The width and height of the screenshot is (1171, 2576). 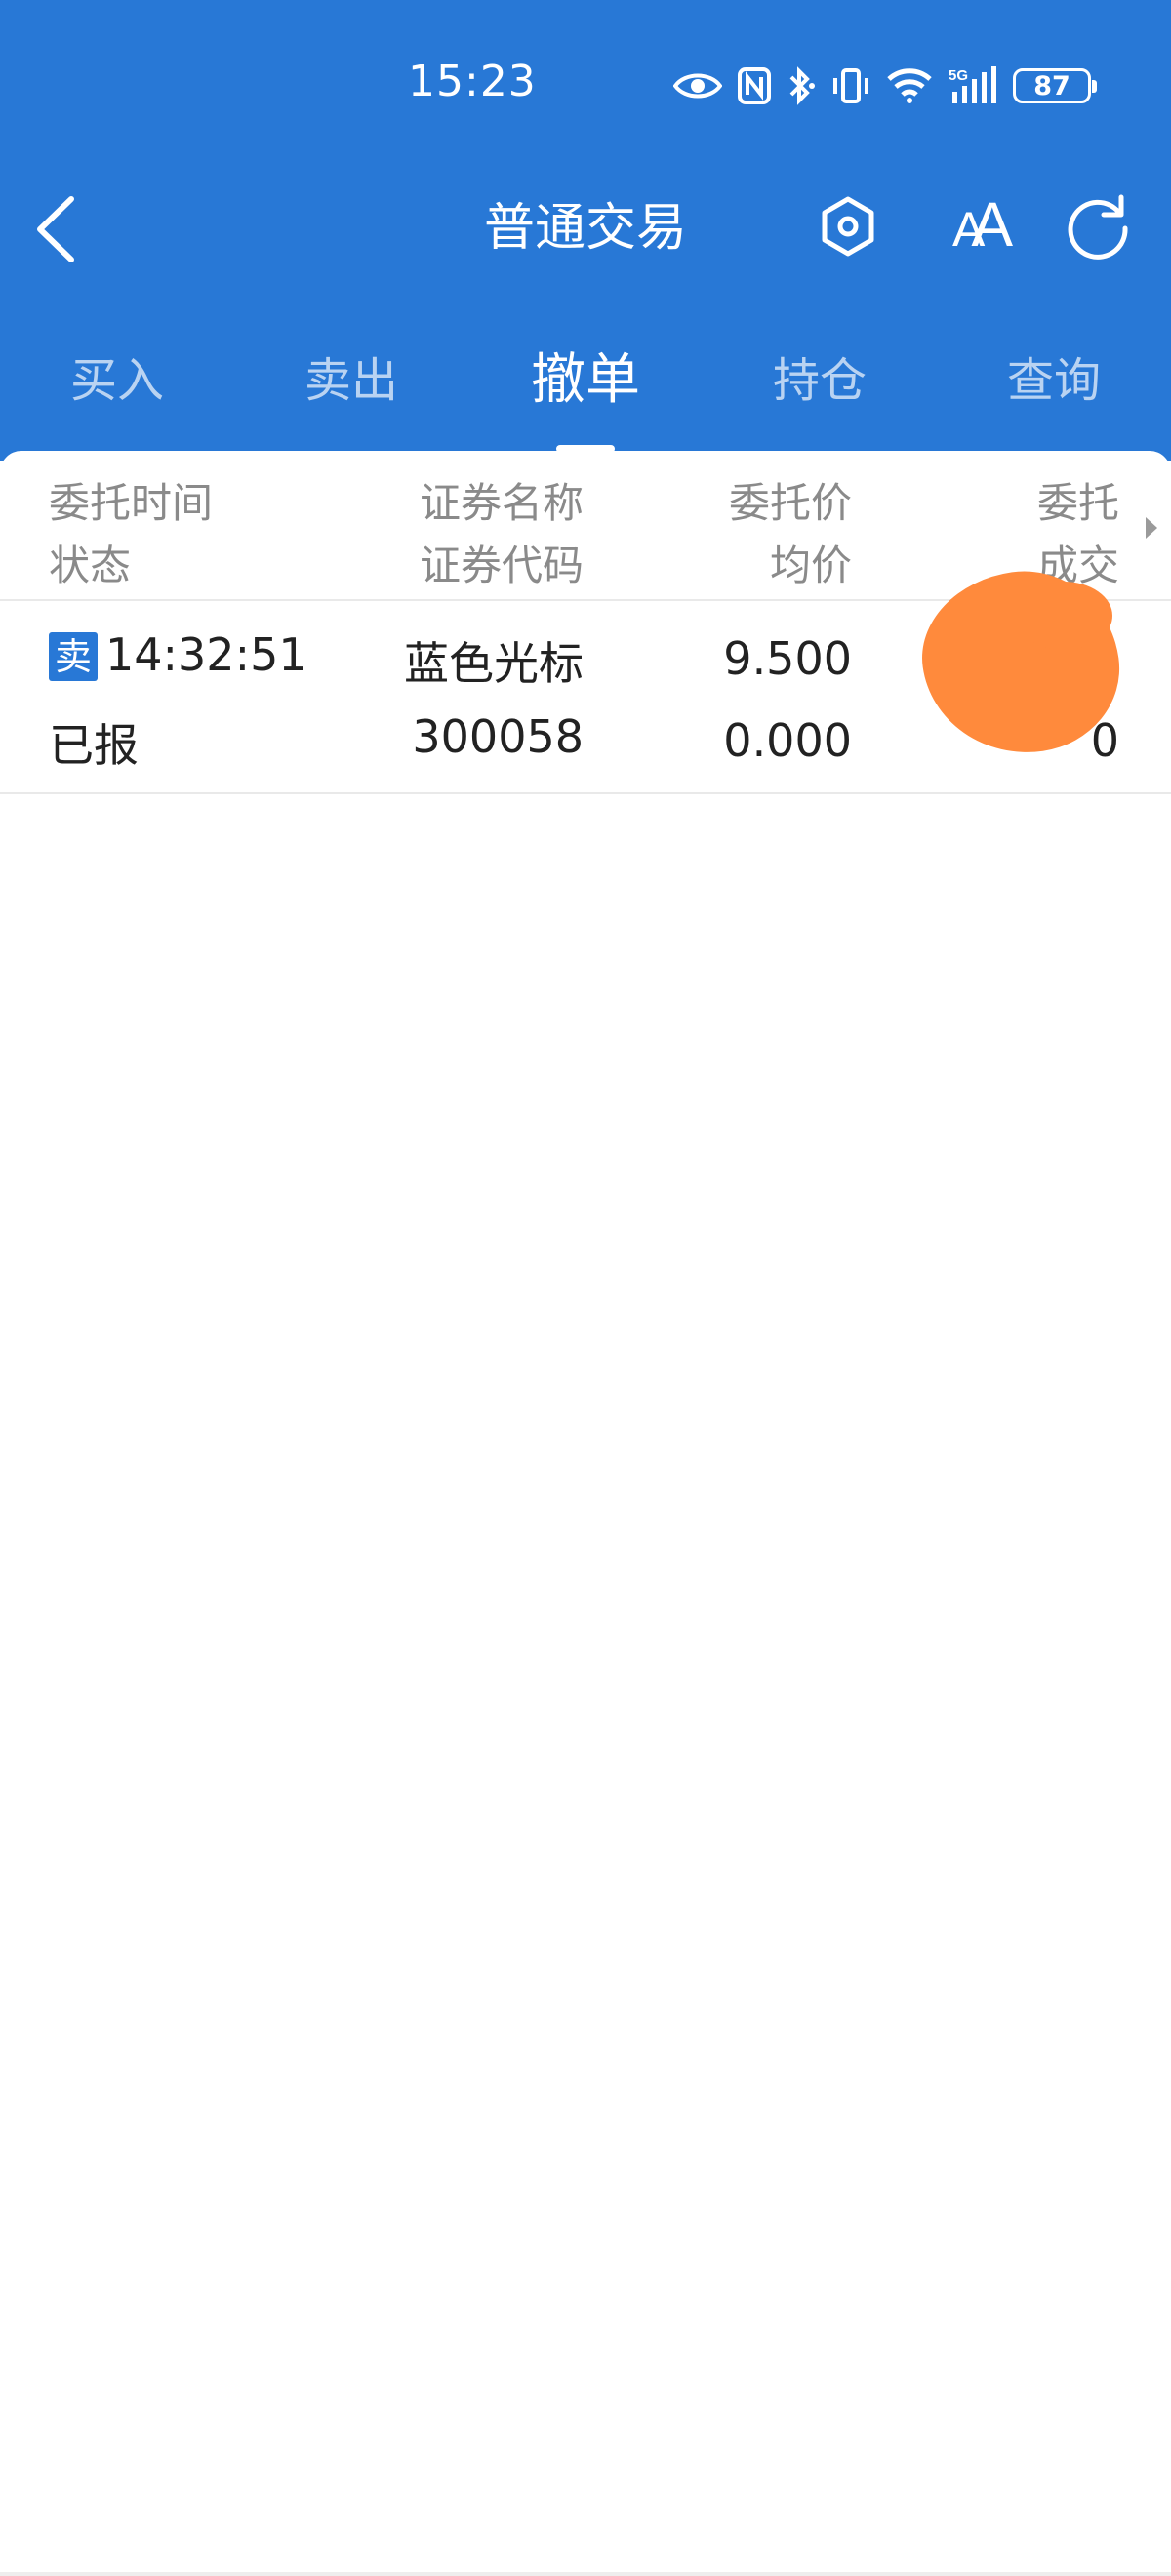 I want to click on status-time: 15:23, so click(x=472, y=81).